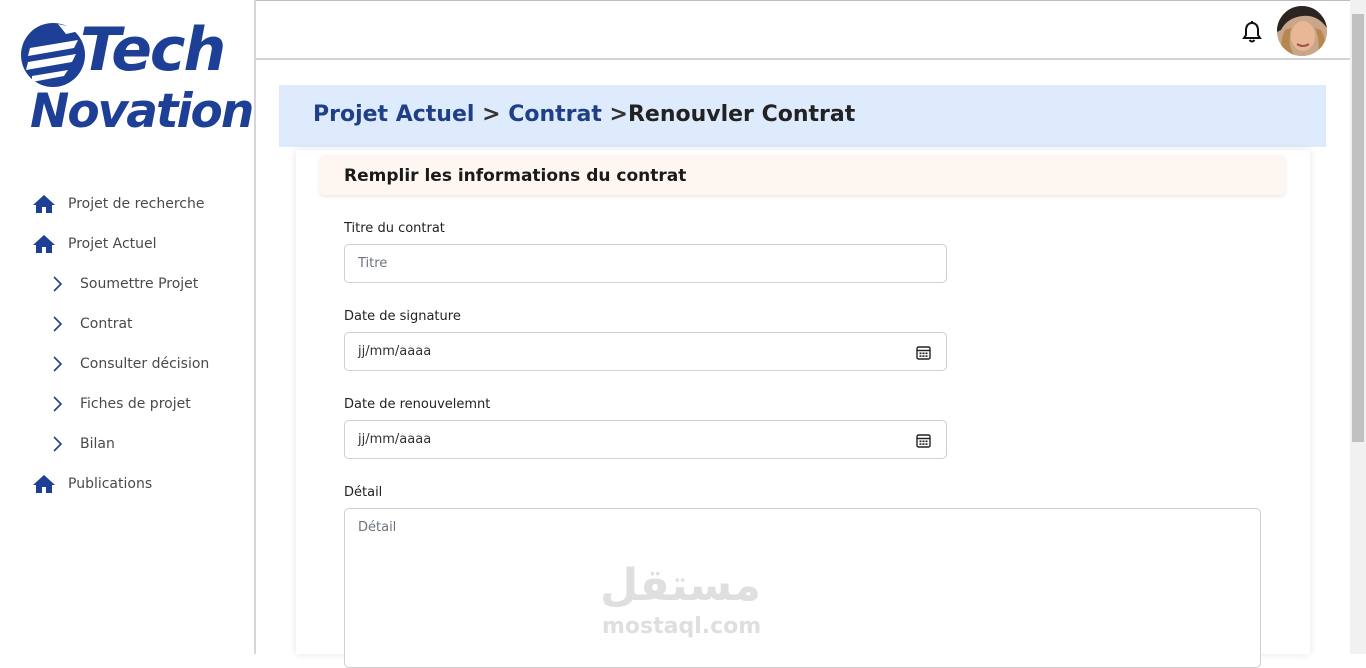 This screenshot has width=1366, height=668. I want to click on sidebar-item-bilan: Bilan, so click(127, 444).